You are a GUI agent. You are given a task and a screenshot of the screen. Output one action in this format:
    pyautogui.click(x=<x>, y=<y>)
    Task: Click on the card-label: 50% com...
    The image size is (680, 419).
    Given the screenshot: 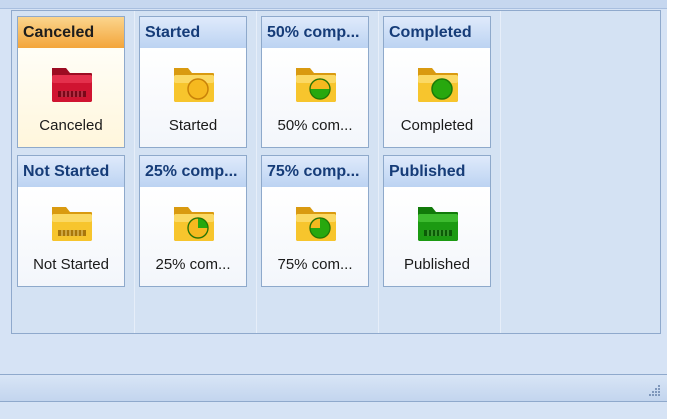 What is the action you would take?
    pyautogui.click(x=315, y=125)
    